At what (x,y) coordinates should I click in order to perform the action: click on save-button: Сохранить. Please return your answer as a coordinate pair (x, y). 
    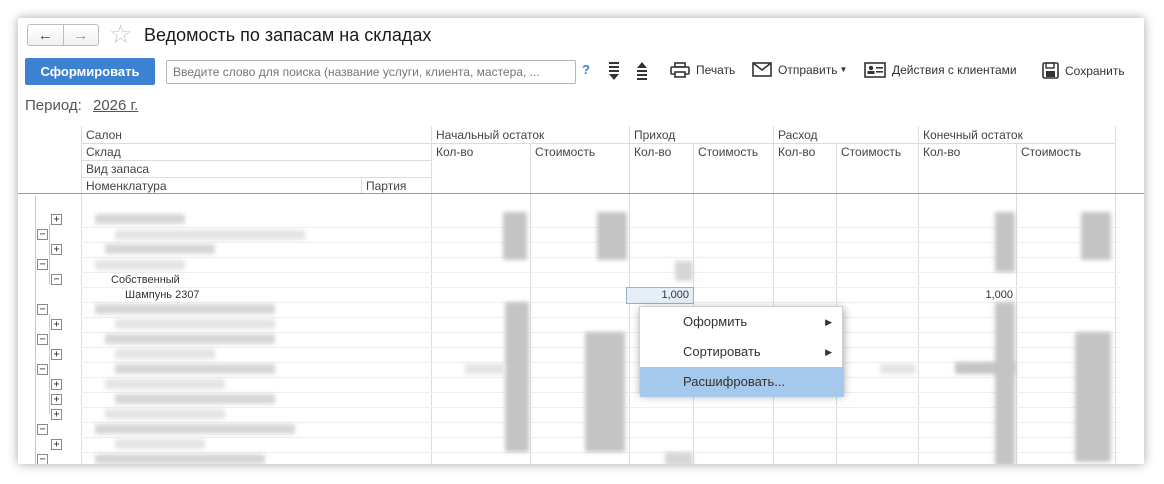
    Looking at the image, I should click on (1083, 70).